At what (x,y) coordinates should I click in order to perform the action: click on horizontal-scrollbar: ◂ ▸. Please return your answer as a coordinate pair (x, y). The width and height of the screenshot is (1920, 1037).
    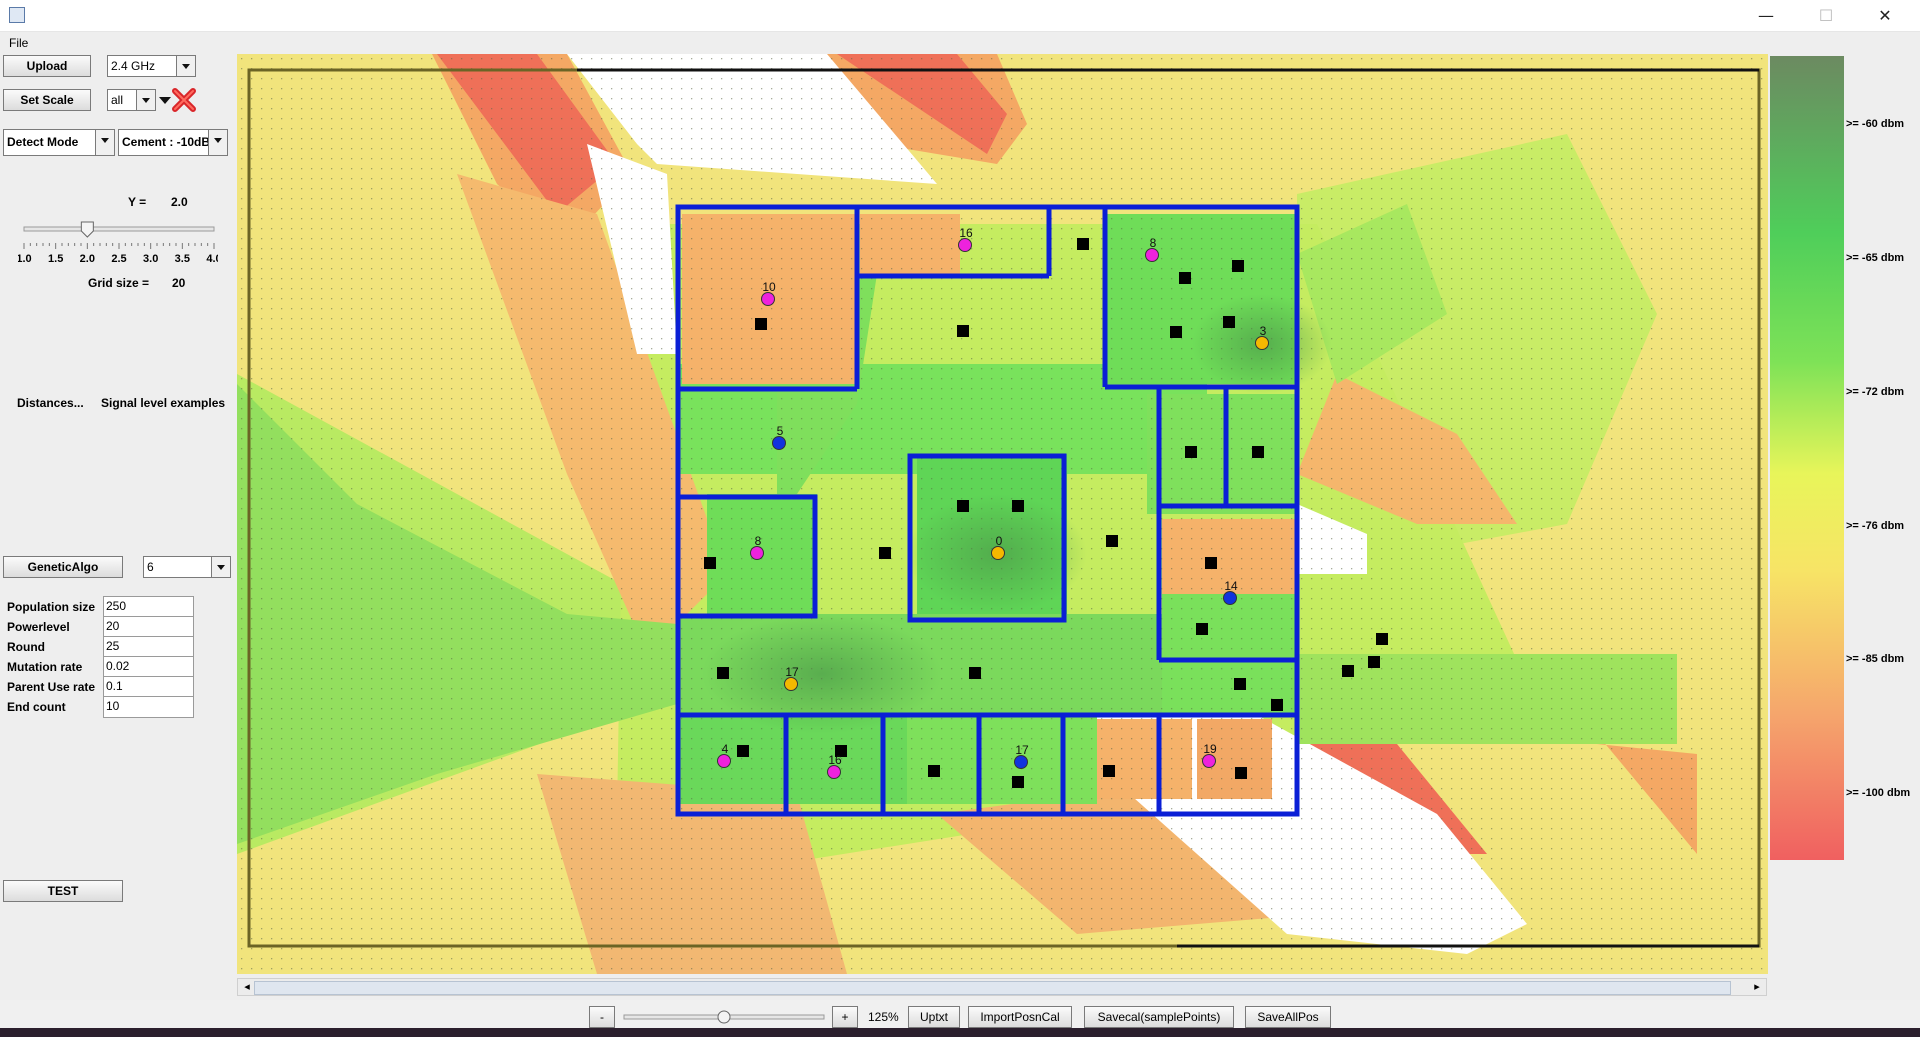
    Looking at the image, I should click on (1002, 987).